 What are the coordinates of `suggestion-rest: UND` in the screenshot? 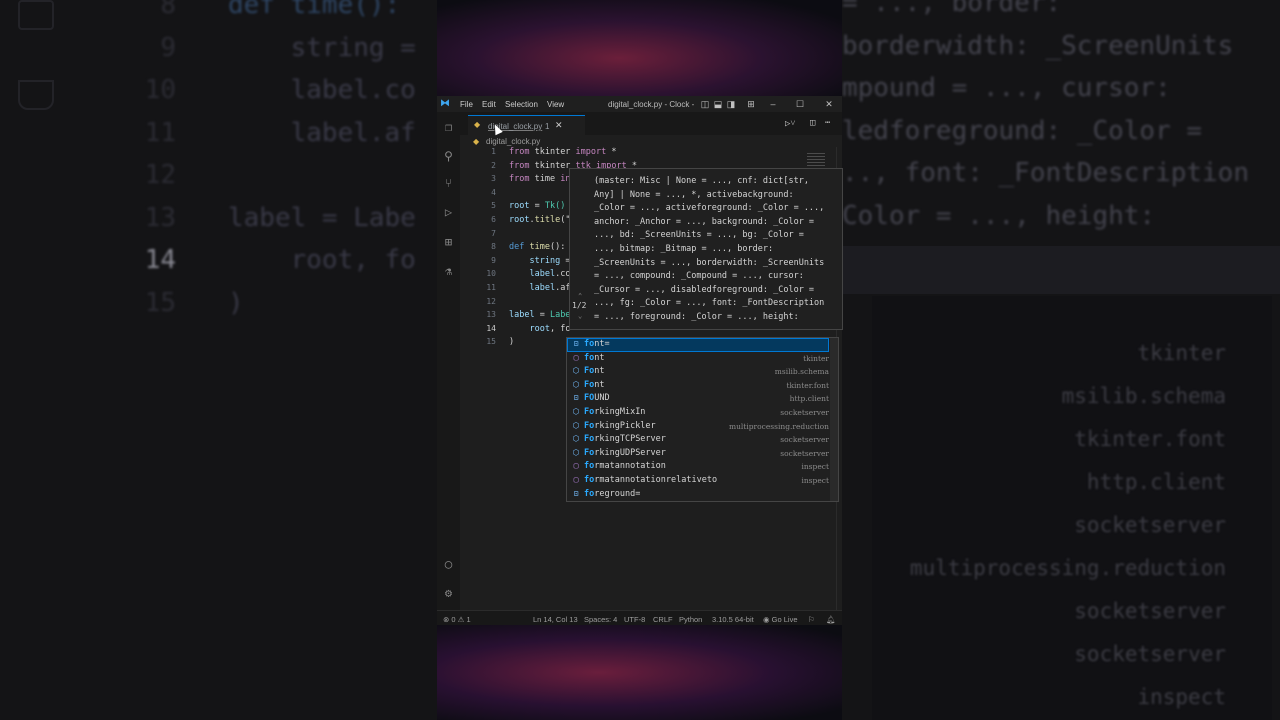 It's located at (602, 398).